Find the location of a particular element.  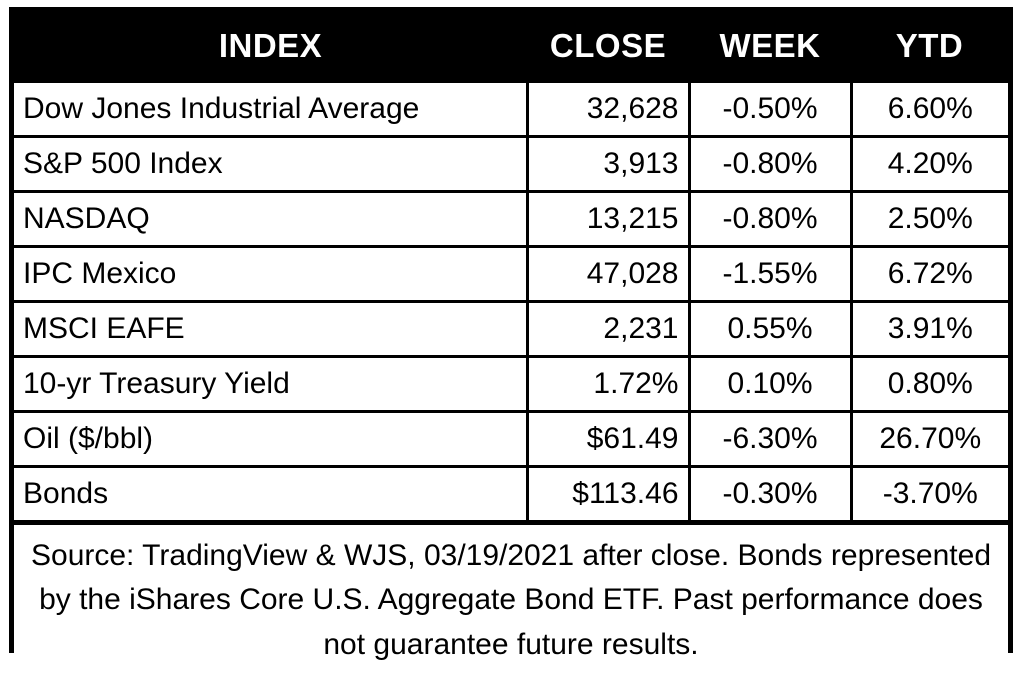

cell-ytd-value: -3.70% is located at coordinates (929, 495).